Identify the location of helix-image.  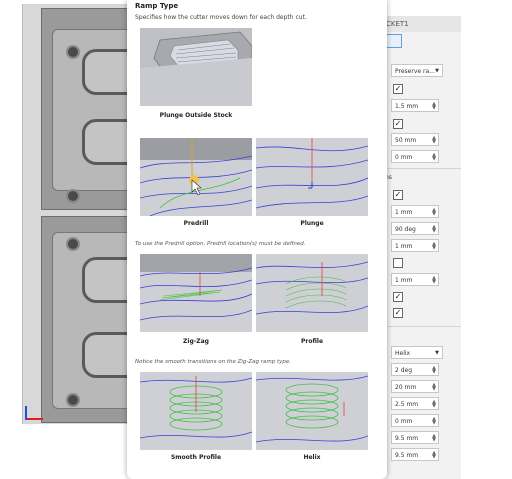
(312, 411).